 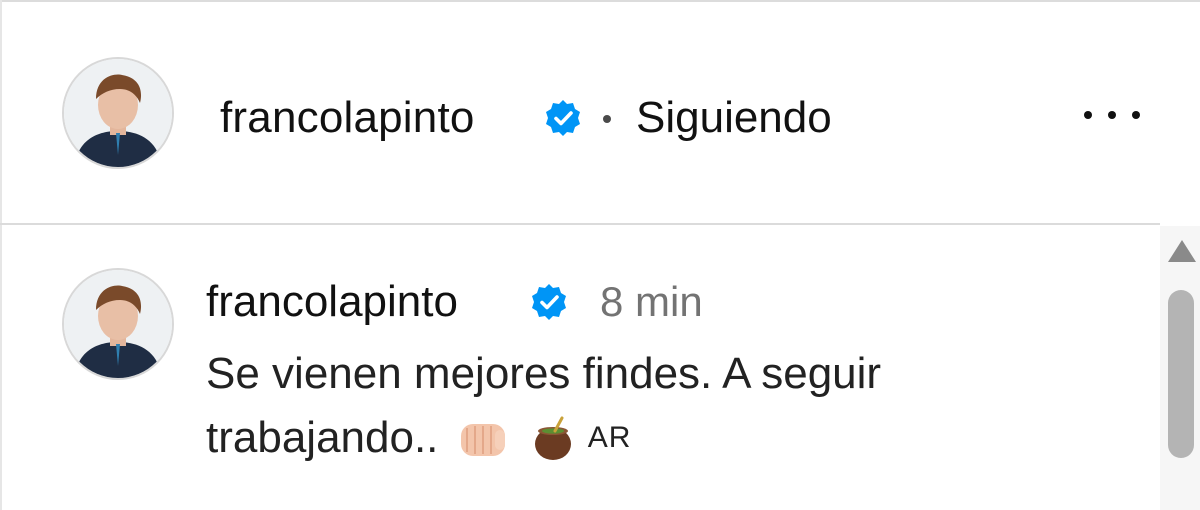 What do you see at coordinates (332, 302) in the screenshot?
I see `comment-username: francolapinto` at bounding box center [332, 302].